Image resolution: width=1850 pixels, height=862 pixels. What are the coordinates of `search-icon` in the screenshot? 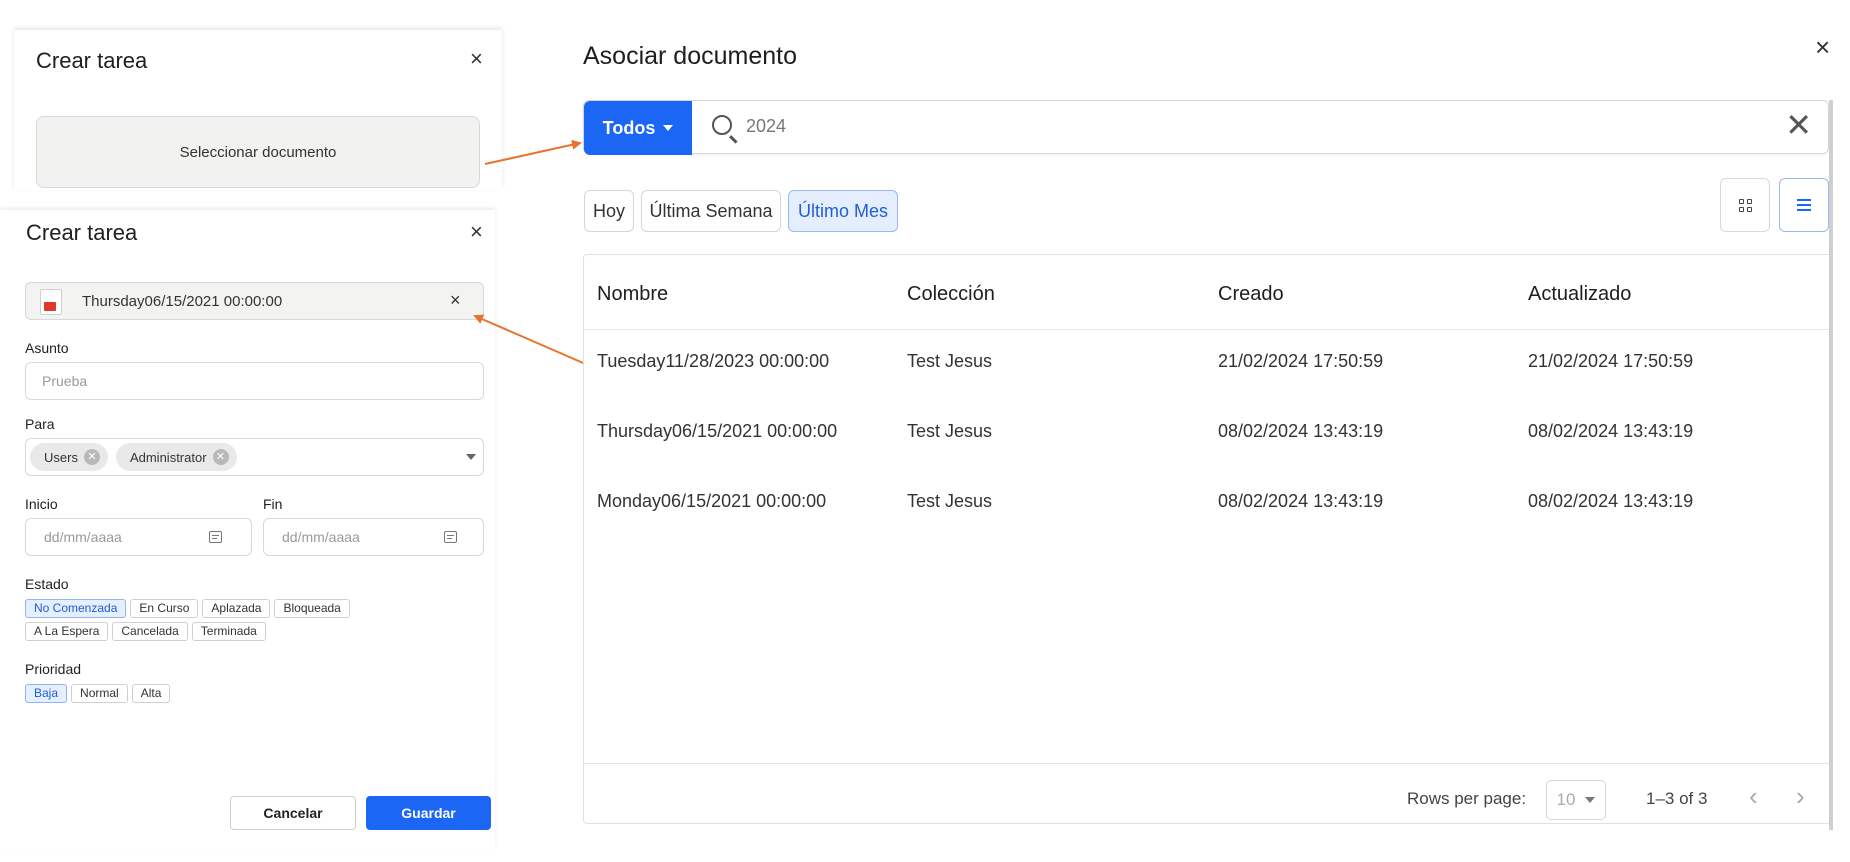 It's located at (722, 125).